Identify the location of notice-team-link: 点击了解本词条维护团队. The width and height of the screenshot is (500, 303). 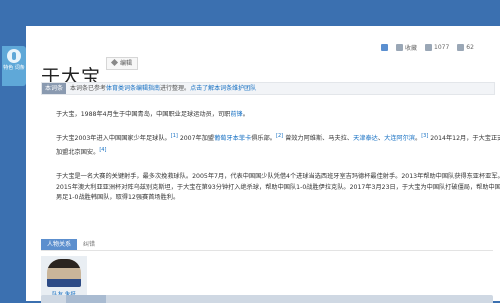
(223, 88).